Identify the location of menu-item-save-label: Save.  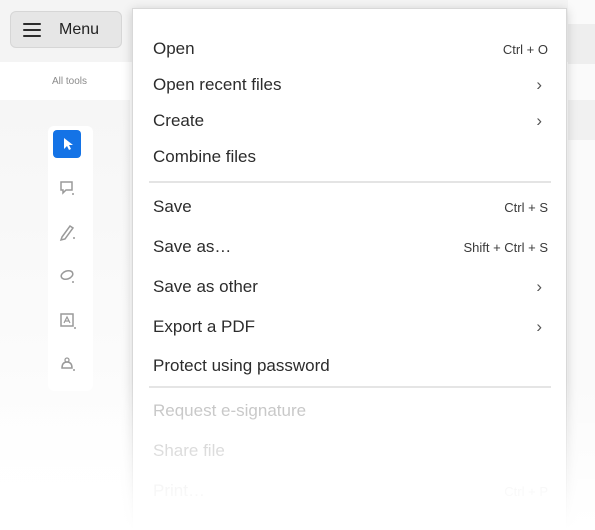
(172, 206).